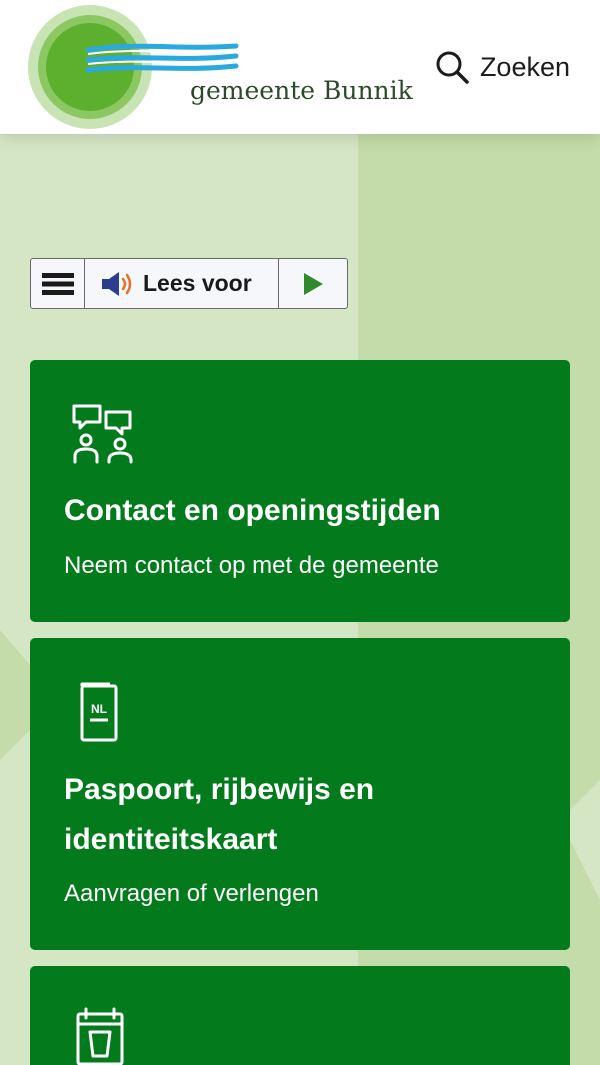 Image resolution: width=600 pixels, height=1065 pixels. Describe the element at coordinates (252, 510) in the screenshot. I see `card-title: Contact en openingstijden` at that location.